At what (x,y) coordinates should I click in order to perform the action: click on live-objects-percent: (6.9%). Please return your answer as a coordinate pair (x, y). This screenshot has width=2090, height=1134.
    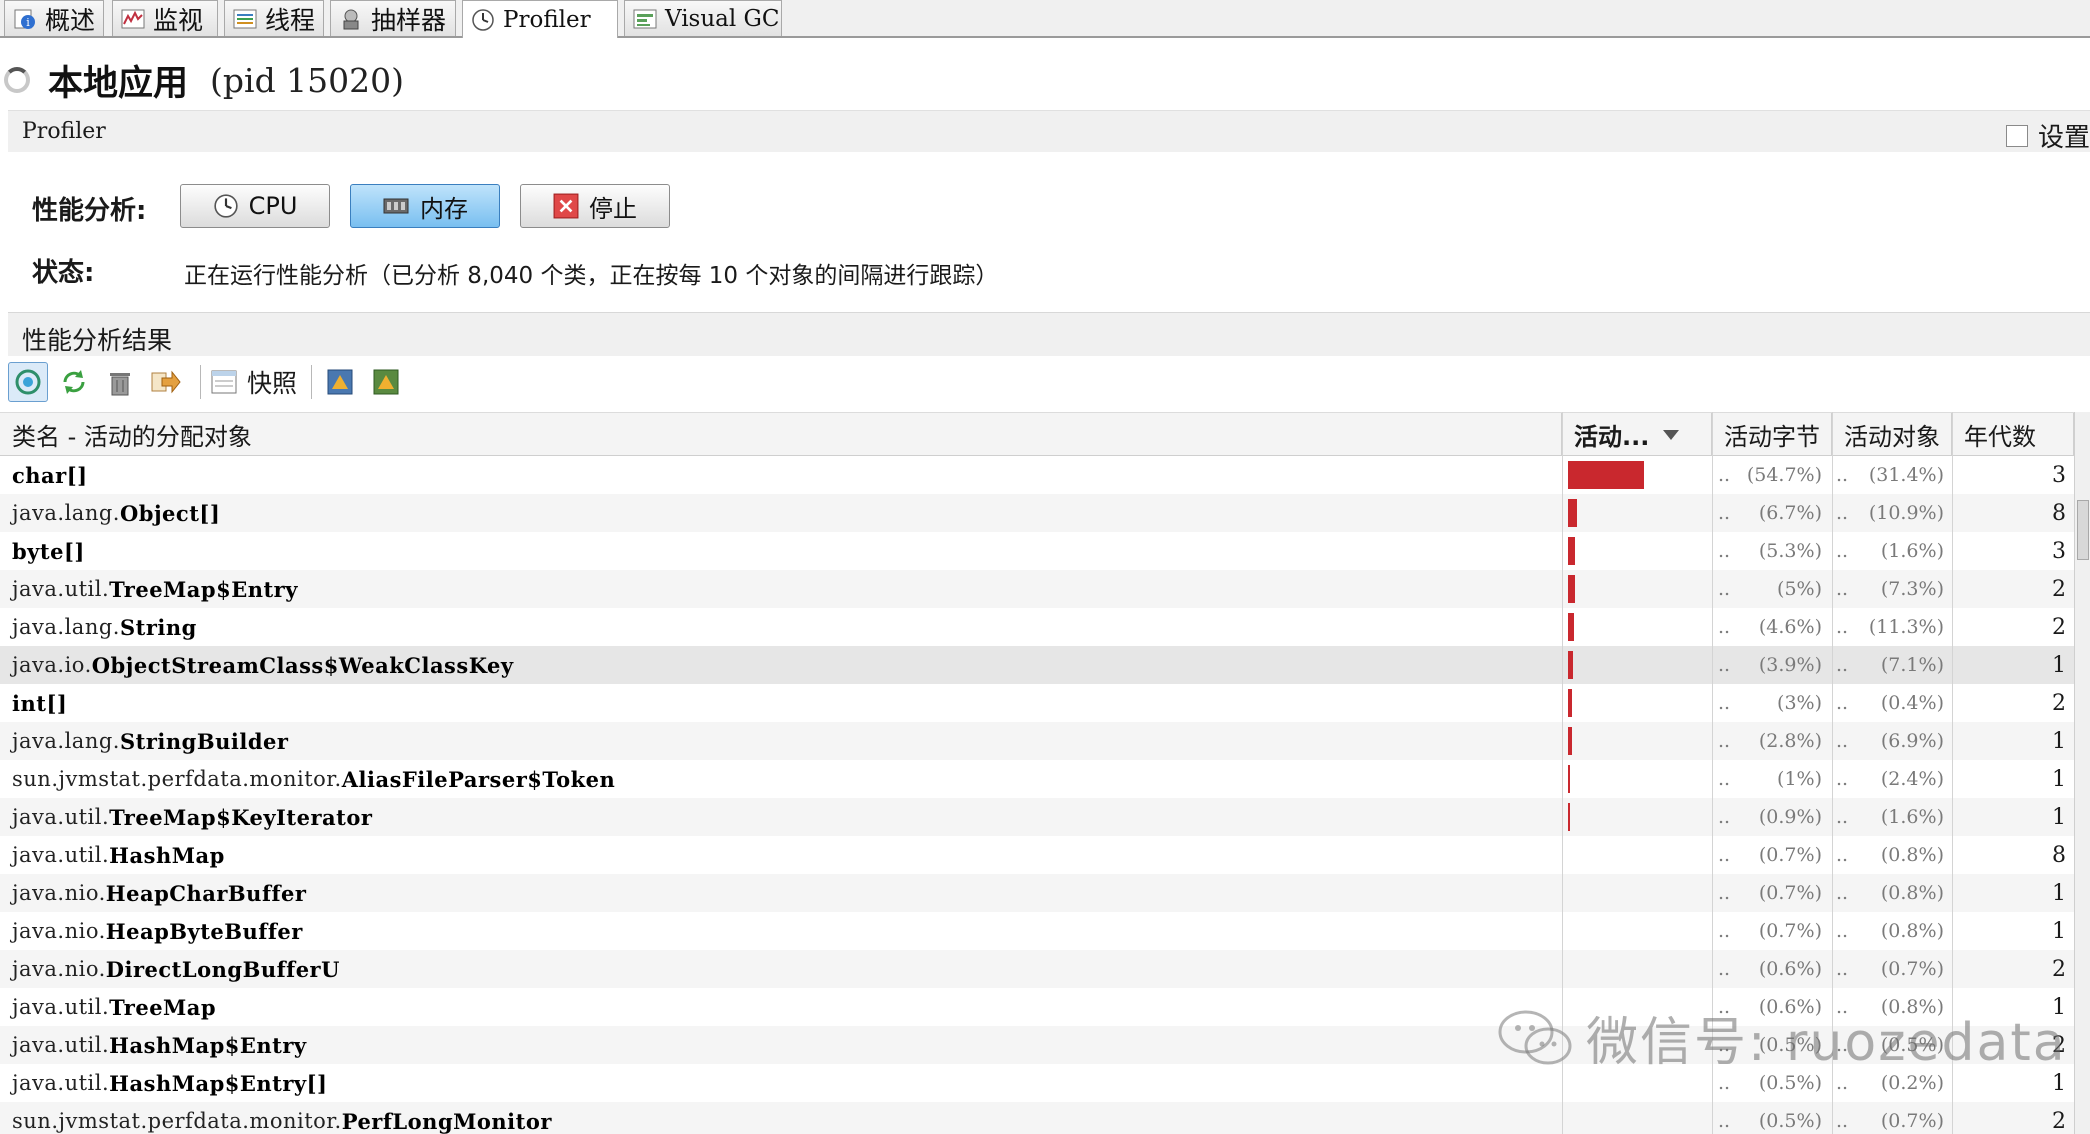
    Looking at the image, I should click on (1912, 741).